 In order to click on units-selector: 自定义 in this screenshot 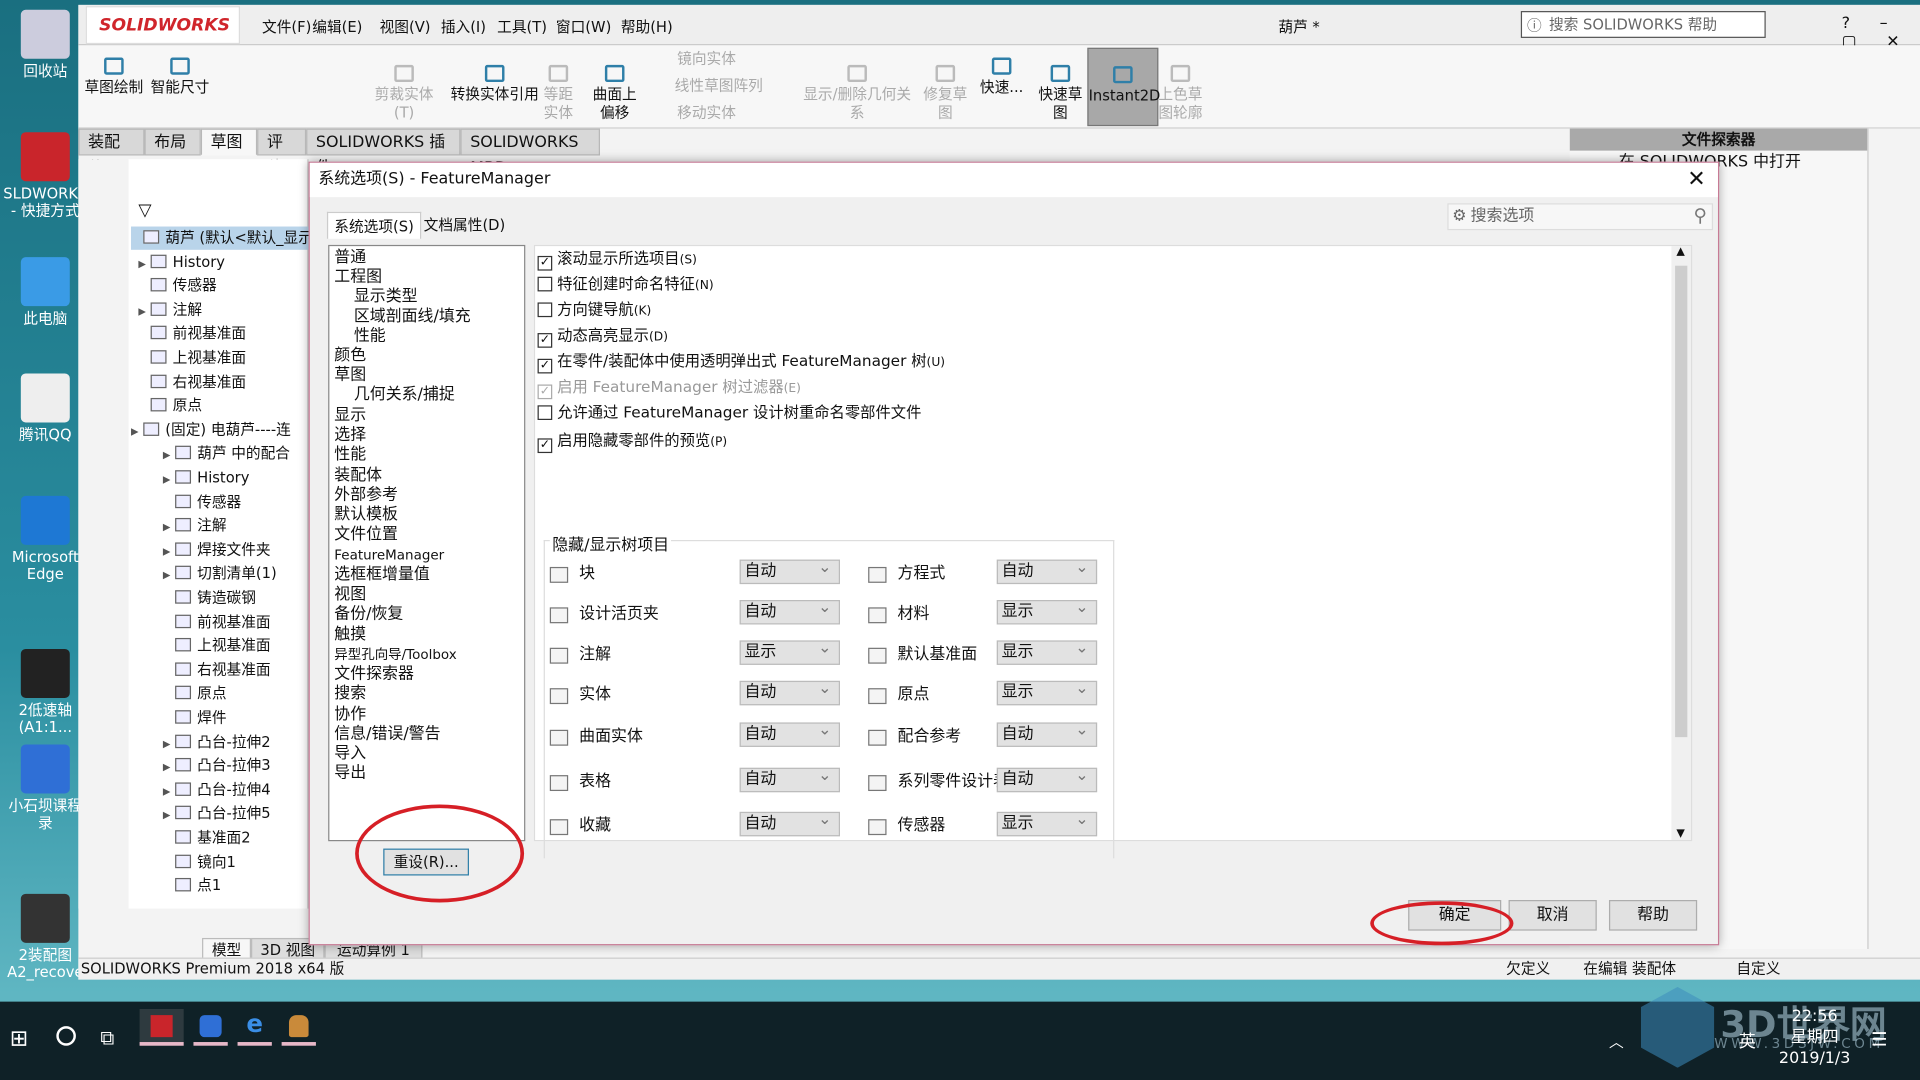, I will do `click(1758, 969)`.